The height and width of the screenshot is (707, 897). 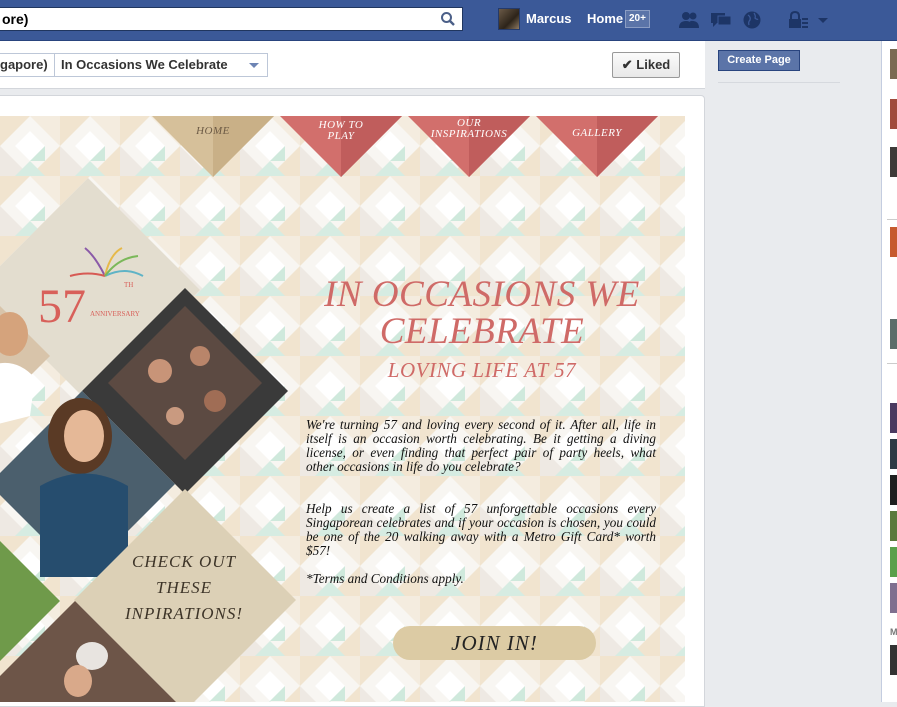 What do you see at coordinates (653, 64) in the screenshot?
I see `liked-label: Liked` at bounding box center [653, 64].